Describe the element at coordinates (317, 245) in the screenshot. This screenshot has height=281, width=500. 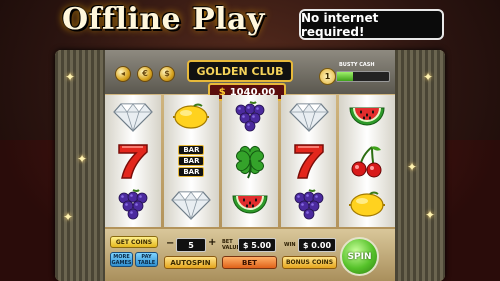
I see `win-value-display: $ 0.00` at that location.